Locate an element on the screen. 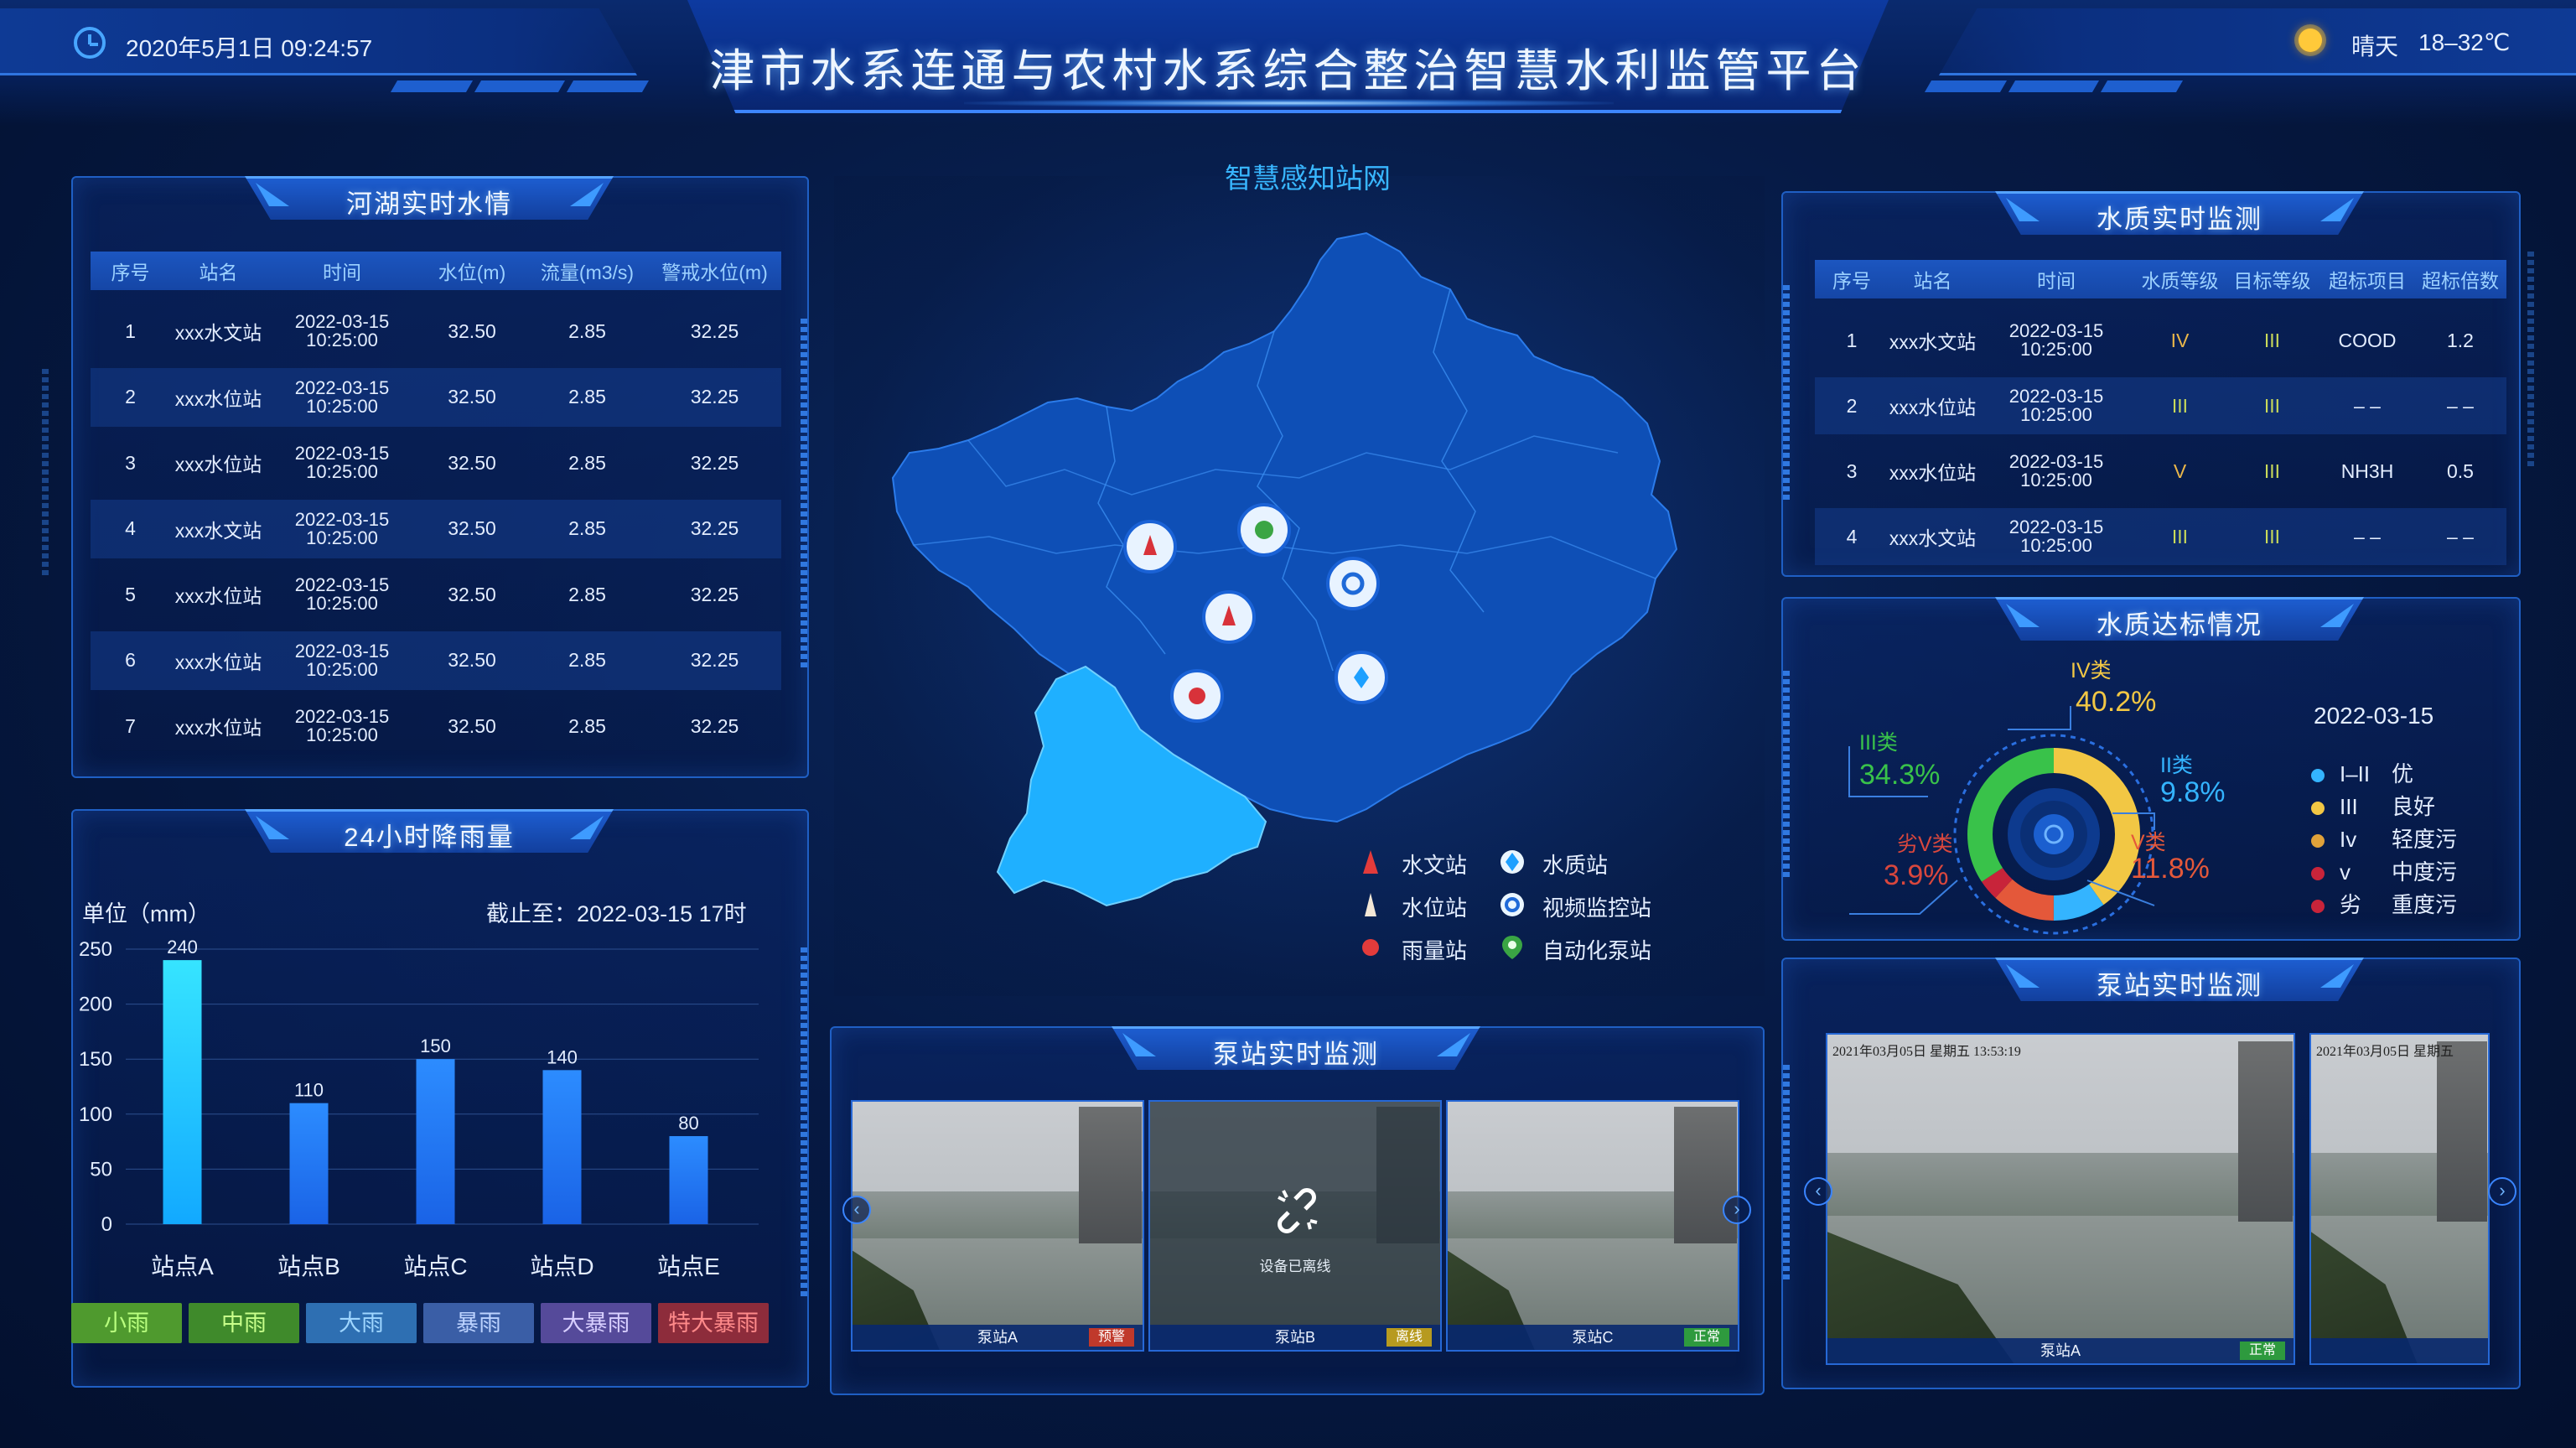 The height and width of the screenshot is (1448, 2576). cam-timestamp: 2021年03月05日 星期五 13:53:19 is located at coordinates (1926, 1052).